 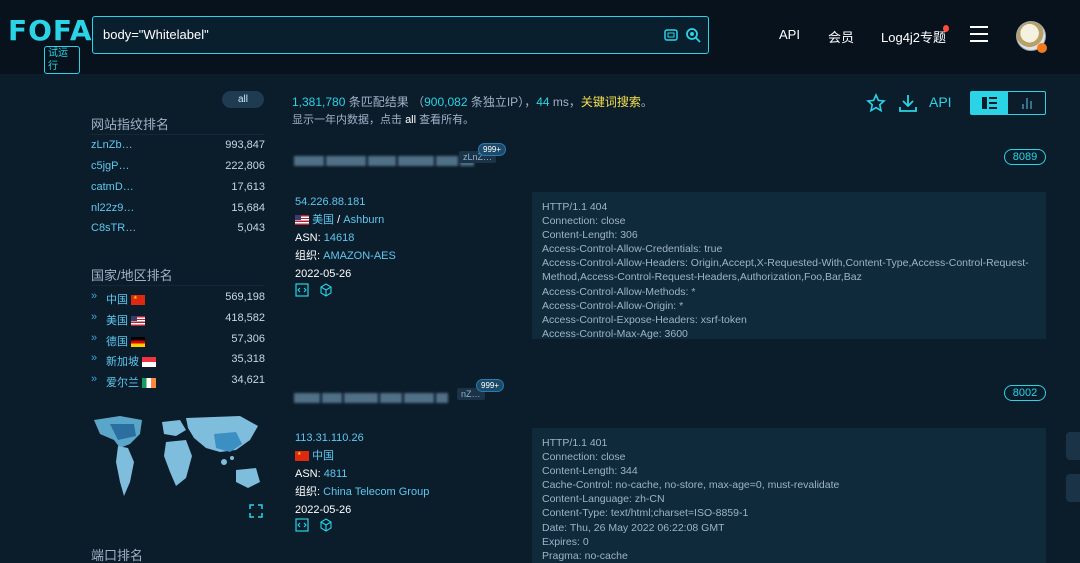 What do you see at coordinates (613, 305) in the screenshot?
I see `http-line: Access-Control-Allow-Origin: *` at bounding box center [613, 305].